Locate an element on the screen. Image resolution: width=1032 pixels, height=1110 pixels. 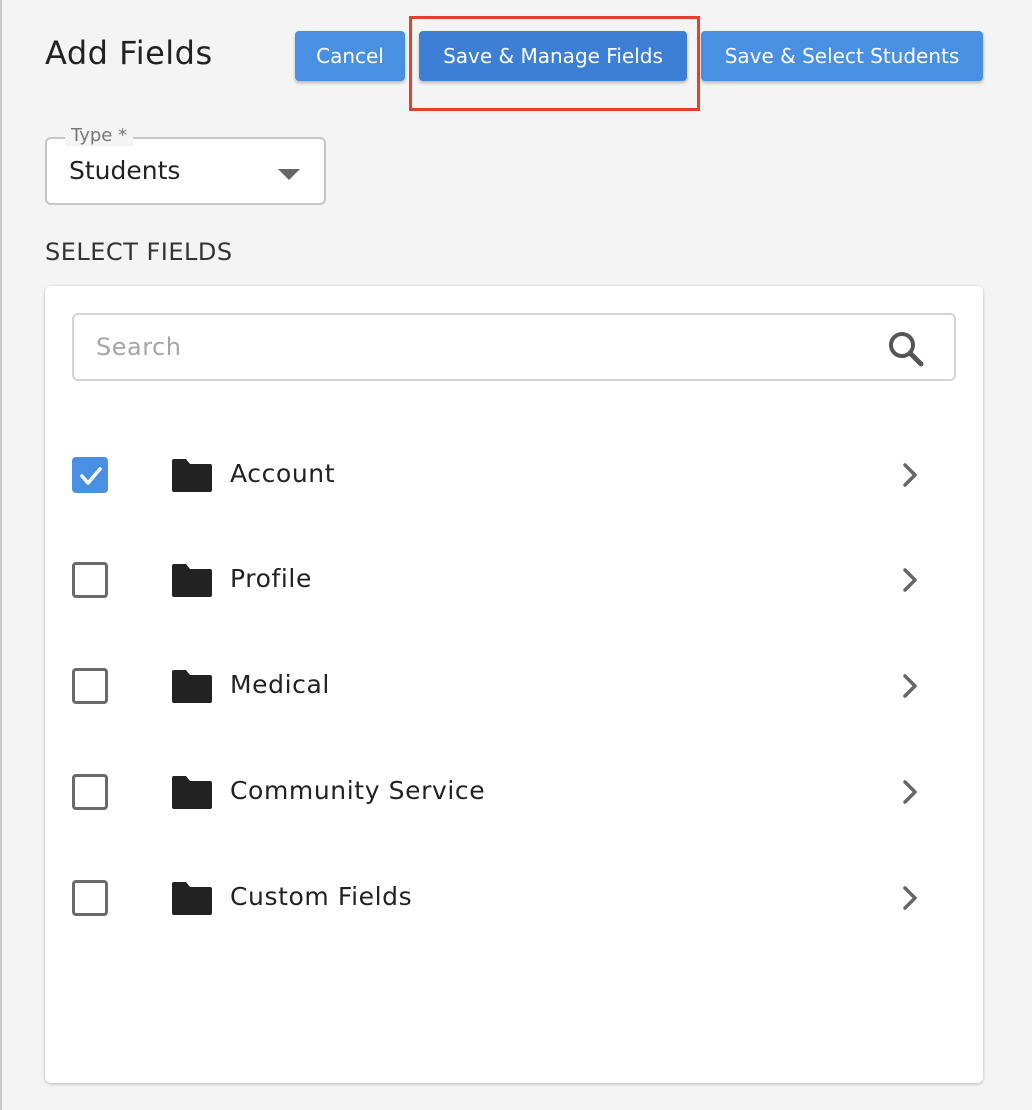
type-label: Type * is located at coordinates (99, 135).